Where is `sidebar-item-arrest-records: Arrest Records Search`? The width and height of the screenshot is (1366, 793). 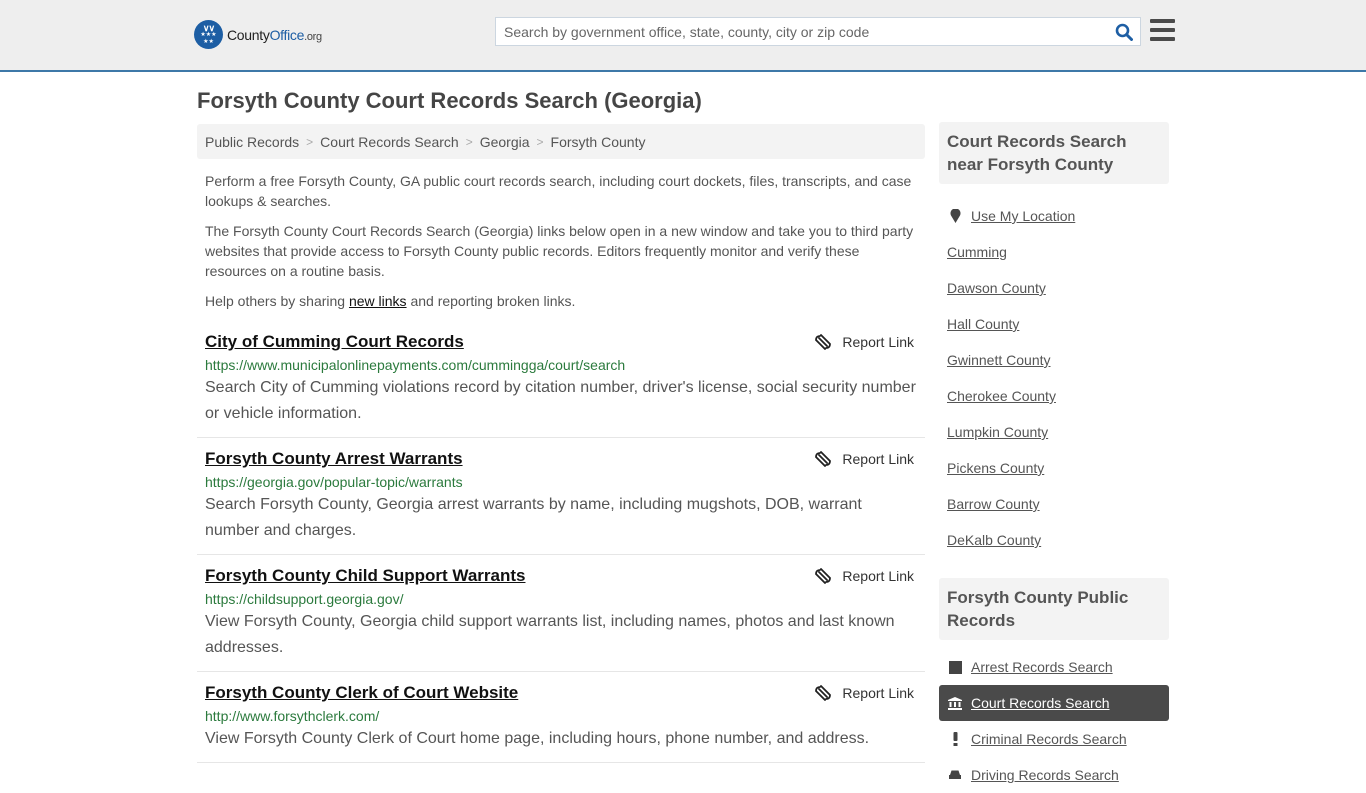
sidebar-item-arrest-records: Arrest Records Search is located at coordinates (1054, 667).